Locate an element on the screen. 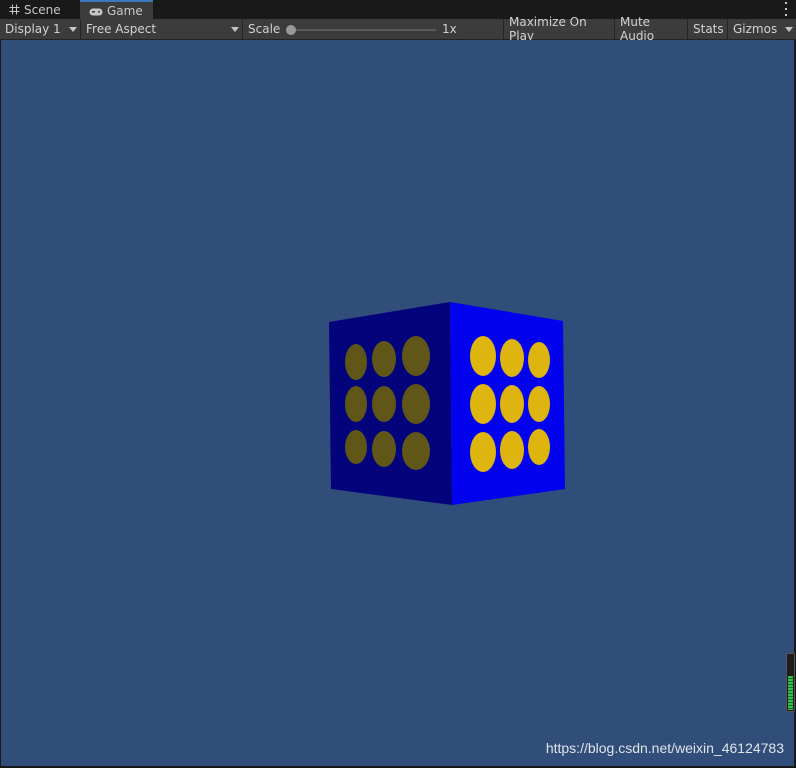 The image size is (796, 768). tab-scene: Scene is located at coordinates (40, 9).